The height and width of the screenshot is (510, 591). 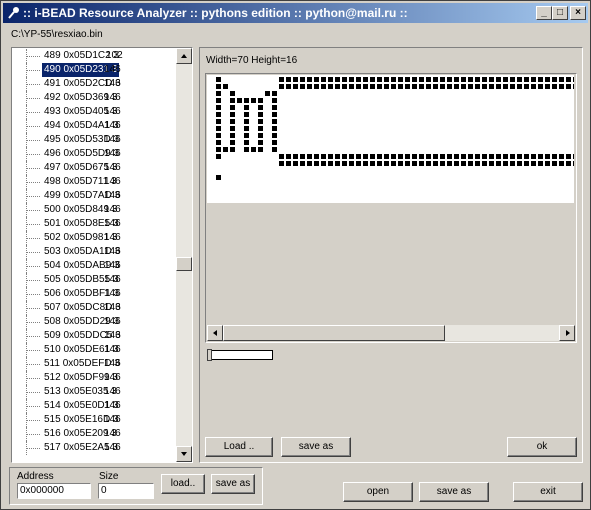 What do you see at coordinates (184, 56) in the screenshot?
I see `scroll-up-button` at bounding box center [184, 56].